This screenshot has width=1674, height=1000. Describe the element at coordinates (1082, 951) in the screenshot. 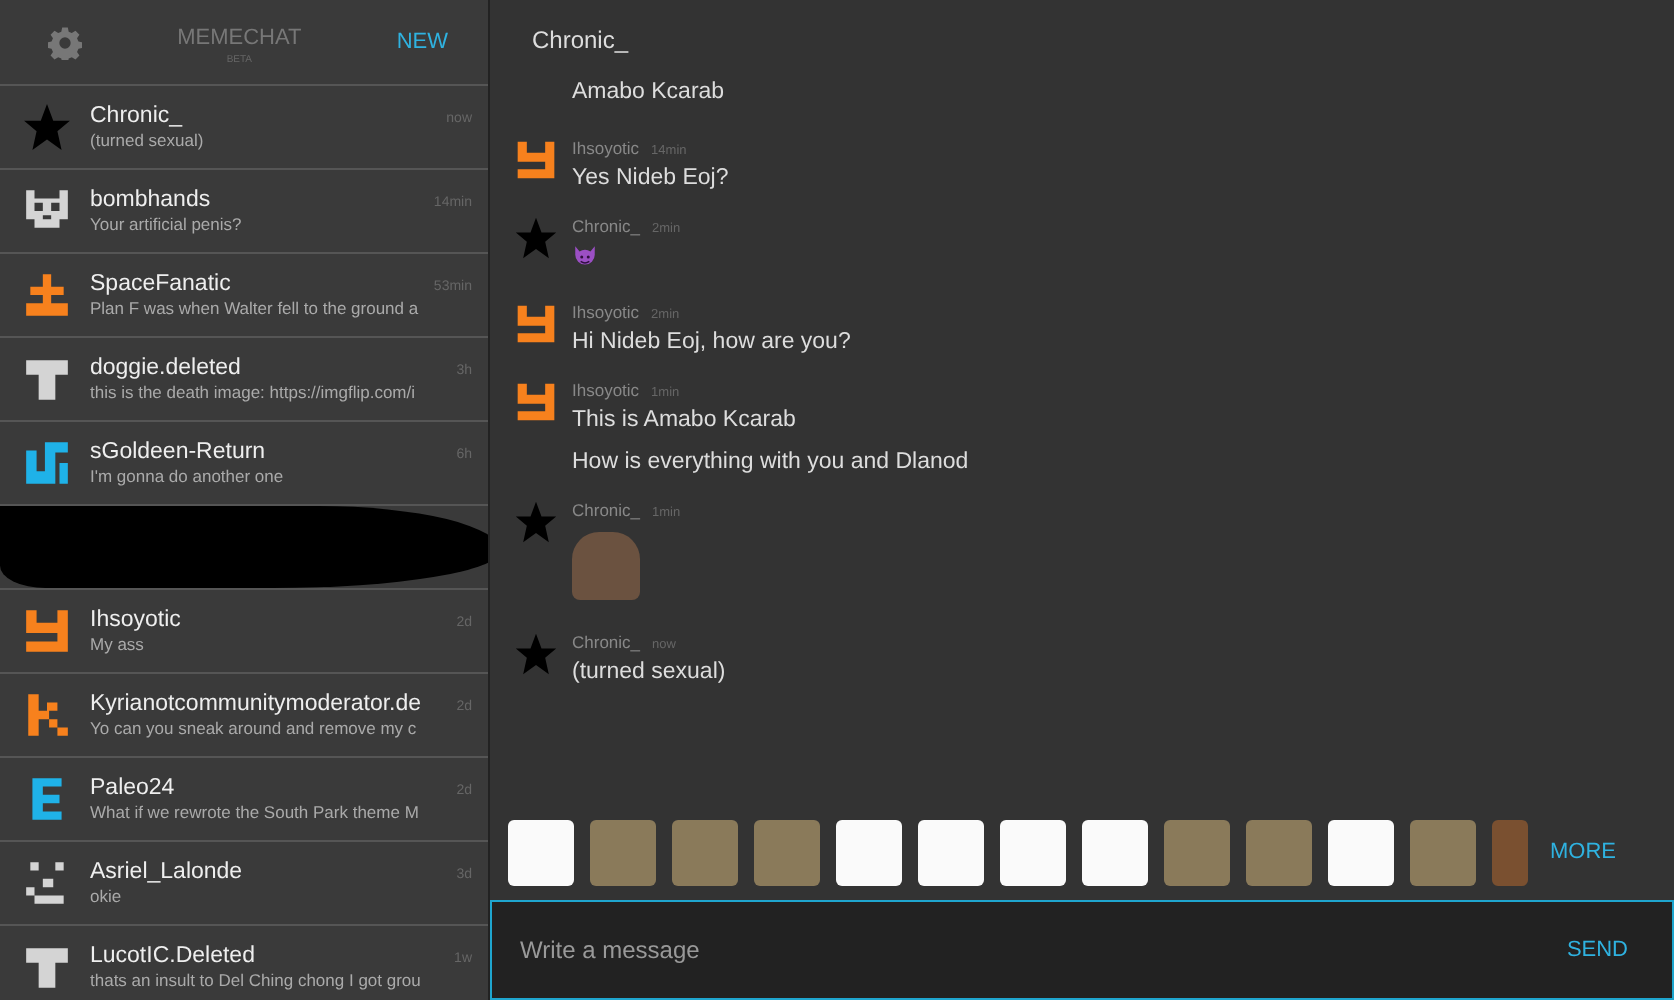

I see `message-field: Write a message SEND` at that location.